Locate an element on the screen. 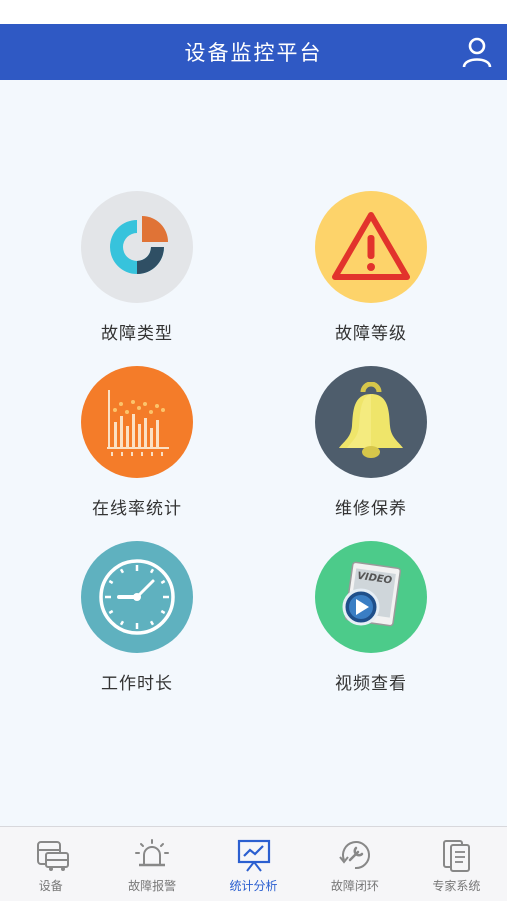  tab-statistics: 统计分析 is located at coordinates (253, 864).